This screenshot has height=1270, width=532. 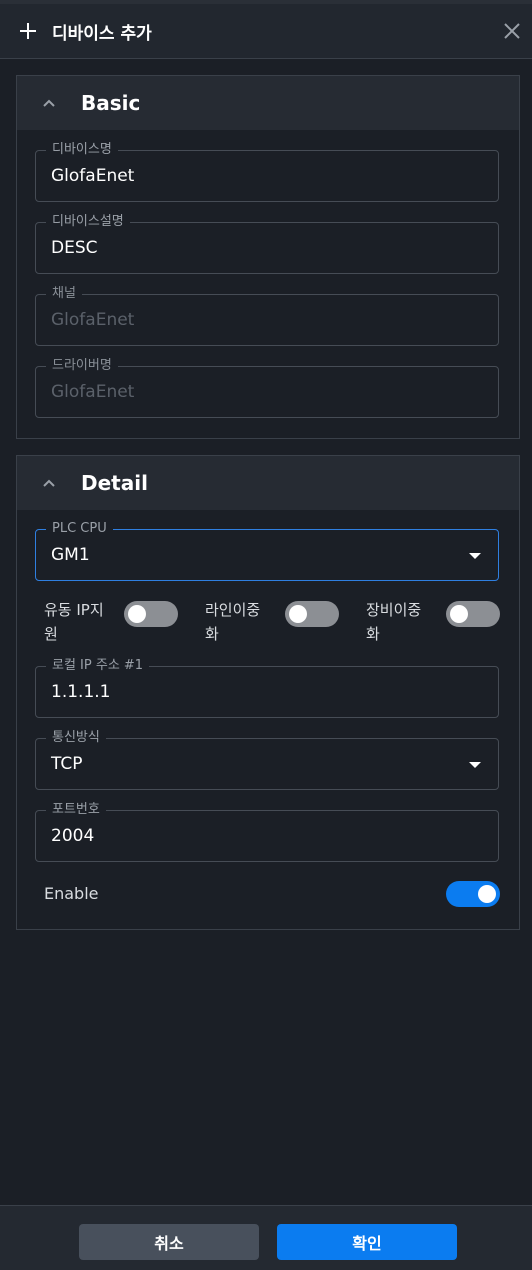 I want to click on channel-value: GlofaEnet, so click(x=93, y=320).